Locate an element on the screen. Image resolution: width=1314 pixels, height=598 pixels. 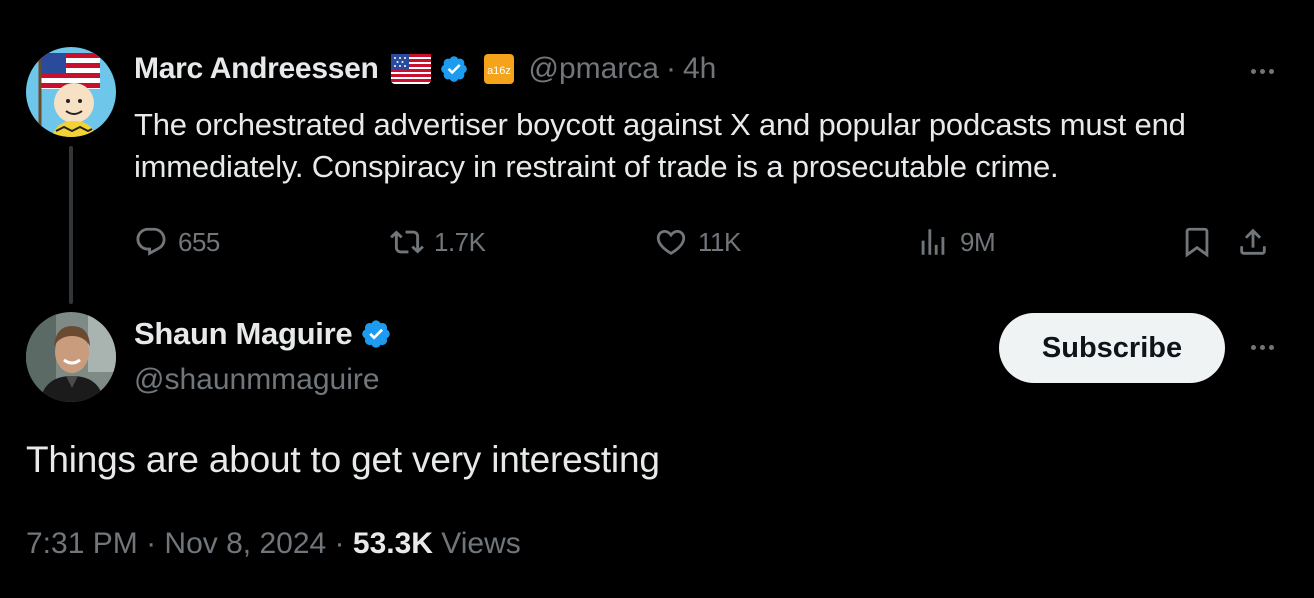
like-count: 11K is located at coordinates (719, 241).